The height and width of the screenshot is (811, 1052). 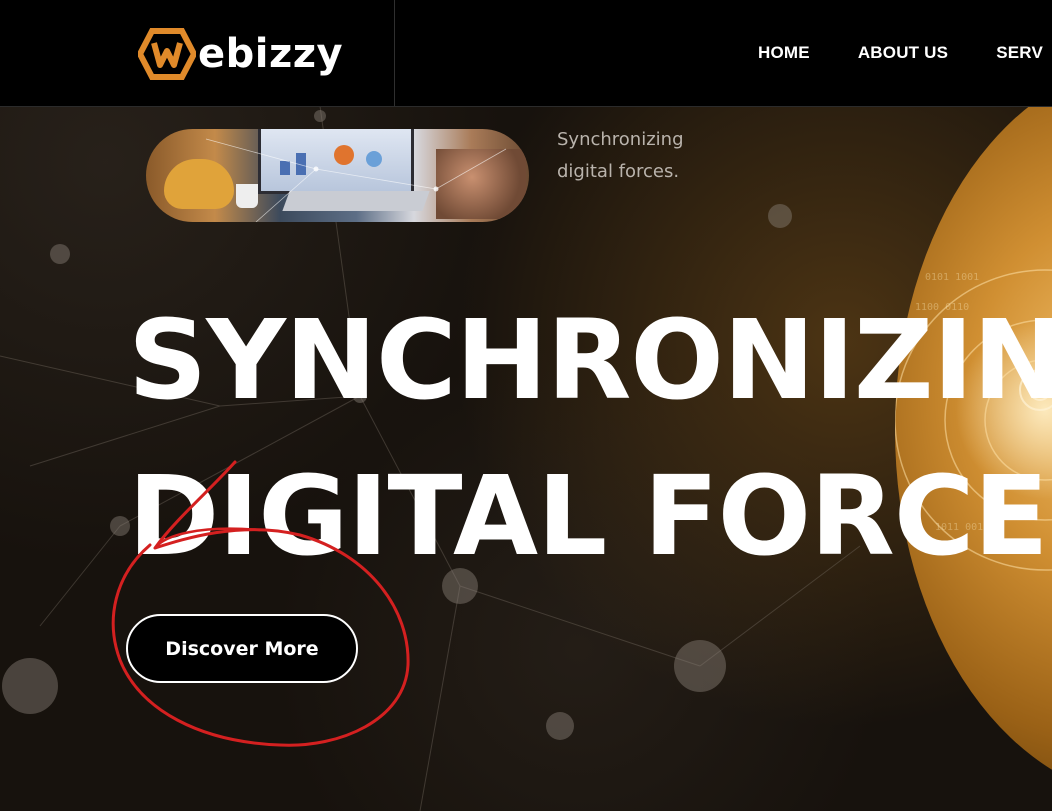 I want to click on logo-link: ebizzy, so click(x=240, y=54).